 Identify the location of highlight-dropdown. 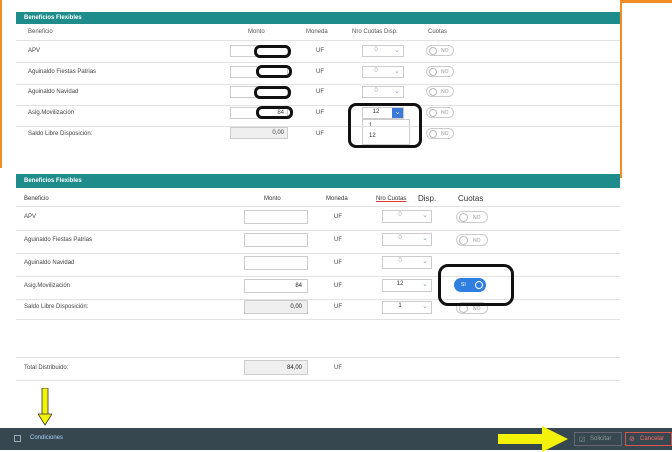
(385, 125).